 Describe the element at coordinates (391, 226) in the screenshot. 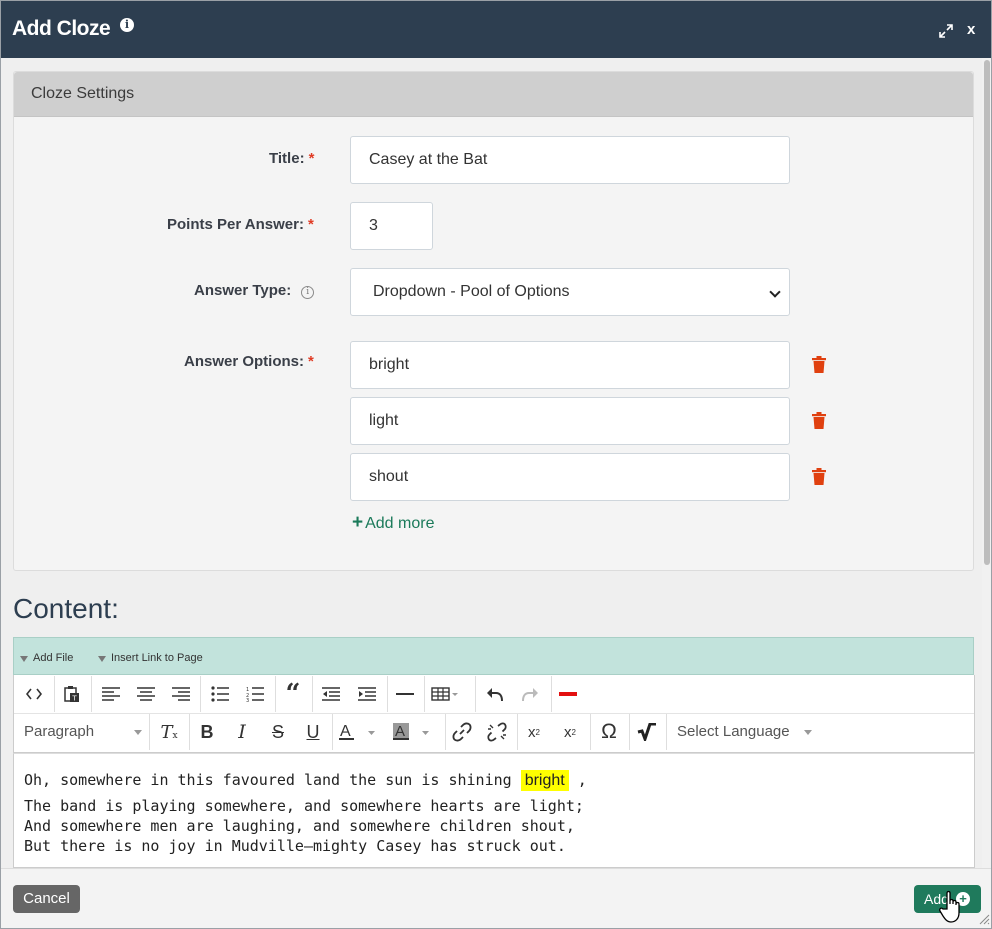

I see `points-input: 3` at that location.